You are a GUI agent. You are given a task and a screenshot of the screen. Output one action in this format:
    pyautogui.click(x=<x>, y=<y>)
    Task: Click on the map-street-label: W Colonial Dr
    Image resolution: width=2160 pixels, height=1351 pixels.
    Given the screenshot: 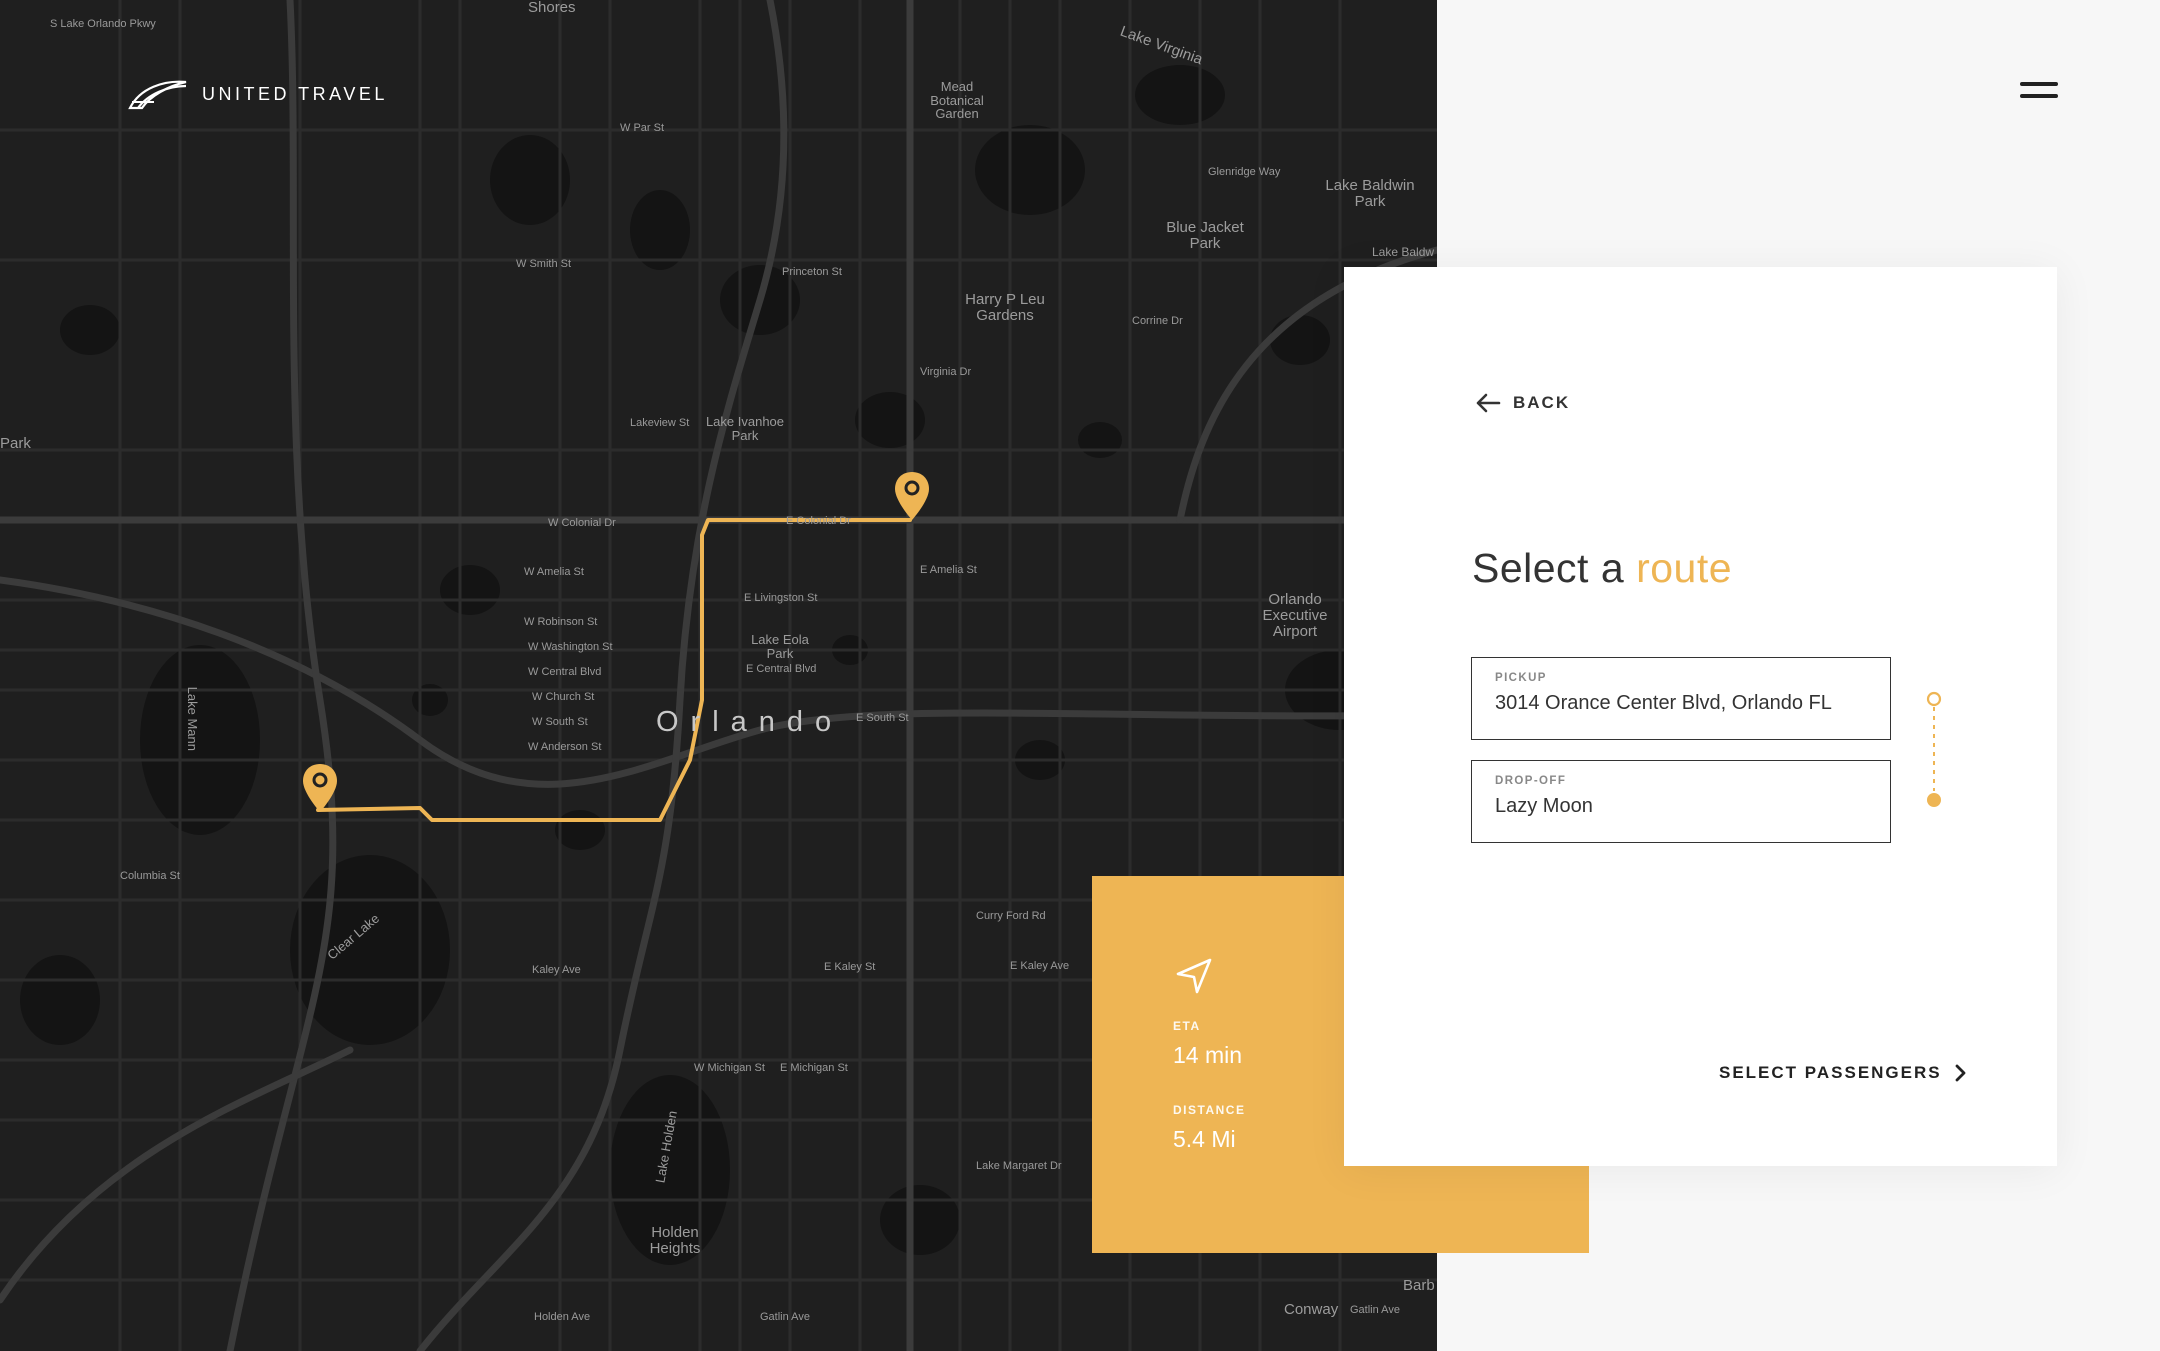 What is the action you would take?
    pyautogui.click(x=582, y=523)
    